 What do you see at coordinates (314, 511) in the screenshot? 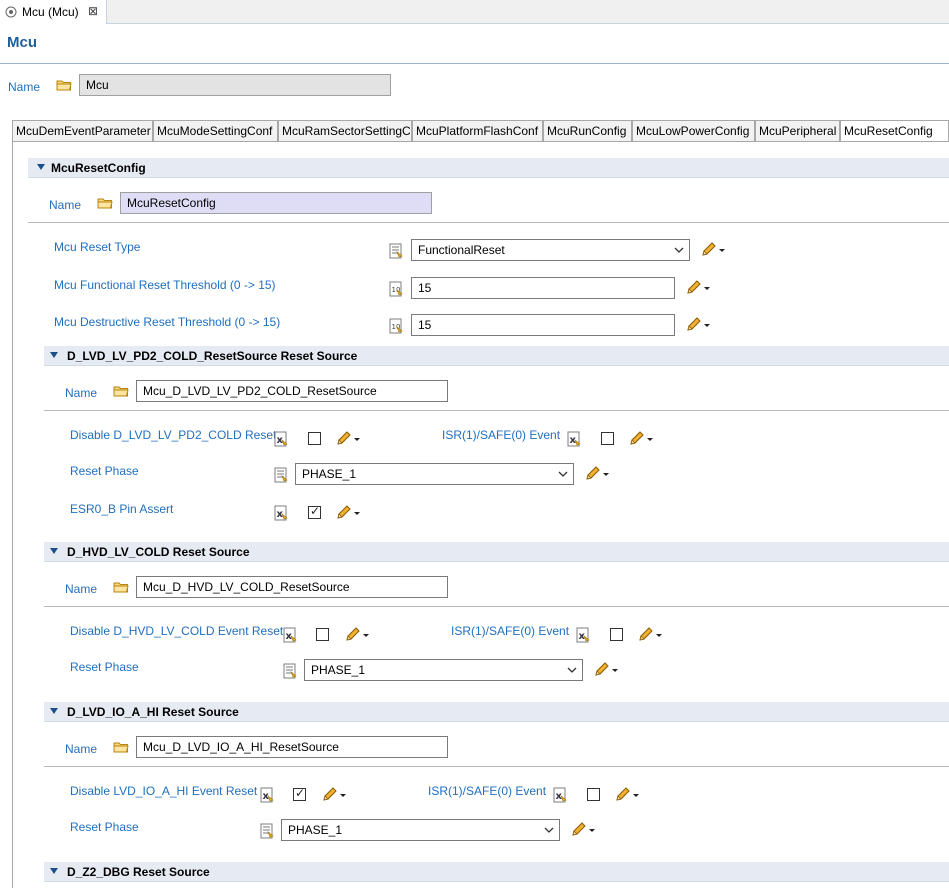
I see `esr-pin-assert-checkbox: ✓` at bounding box center [314, 511].